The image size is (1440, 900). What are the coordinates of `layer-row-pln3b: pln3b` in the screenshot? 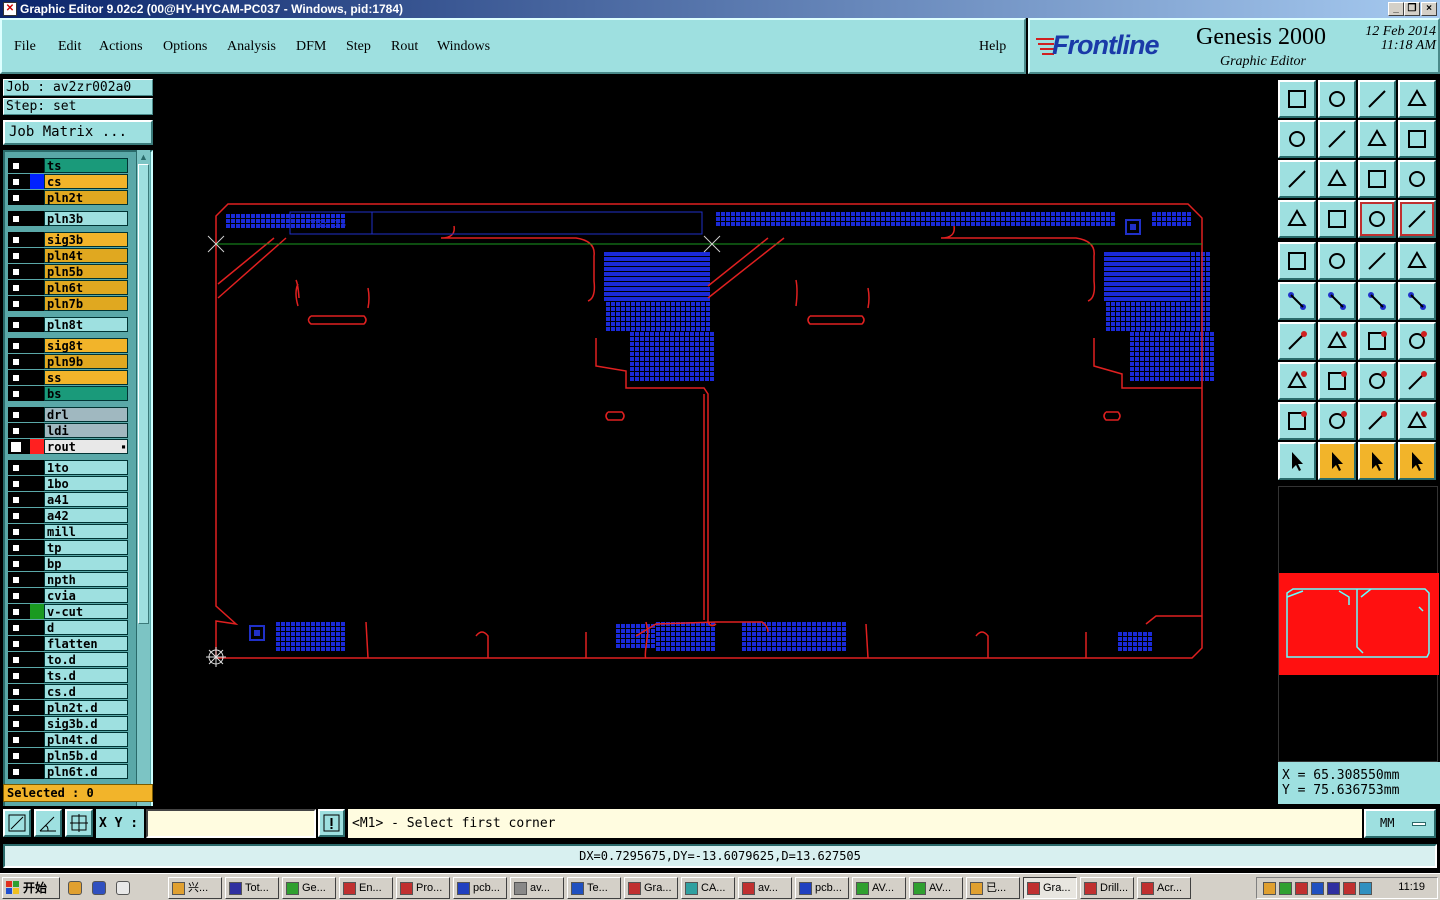 It's located at (68, 218).